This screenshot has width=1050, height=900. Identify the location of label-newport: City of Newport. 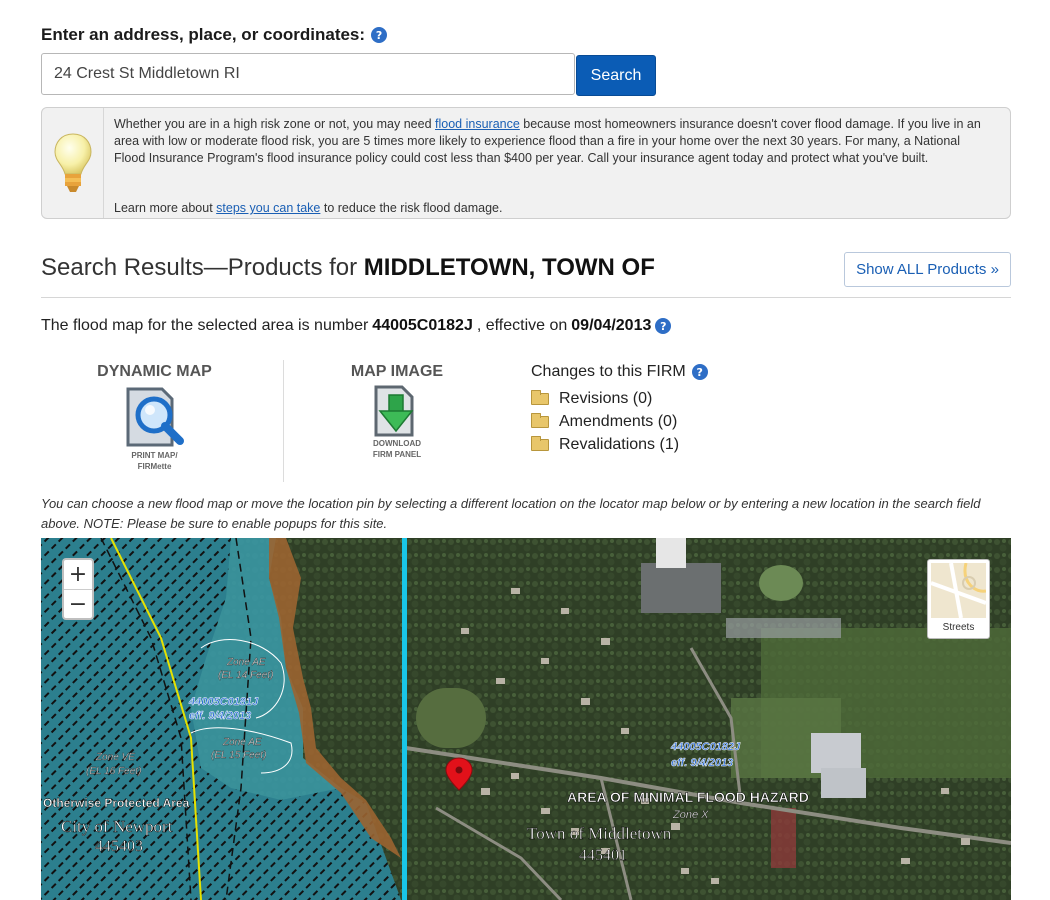
(117, 826).